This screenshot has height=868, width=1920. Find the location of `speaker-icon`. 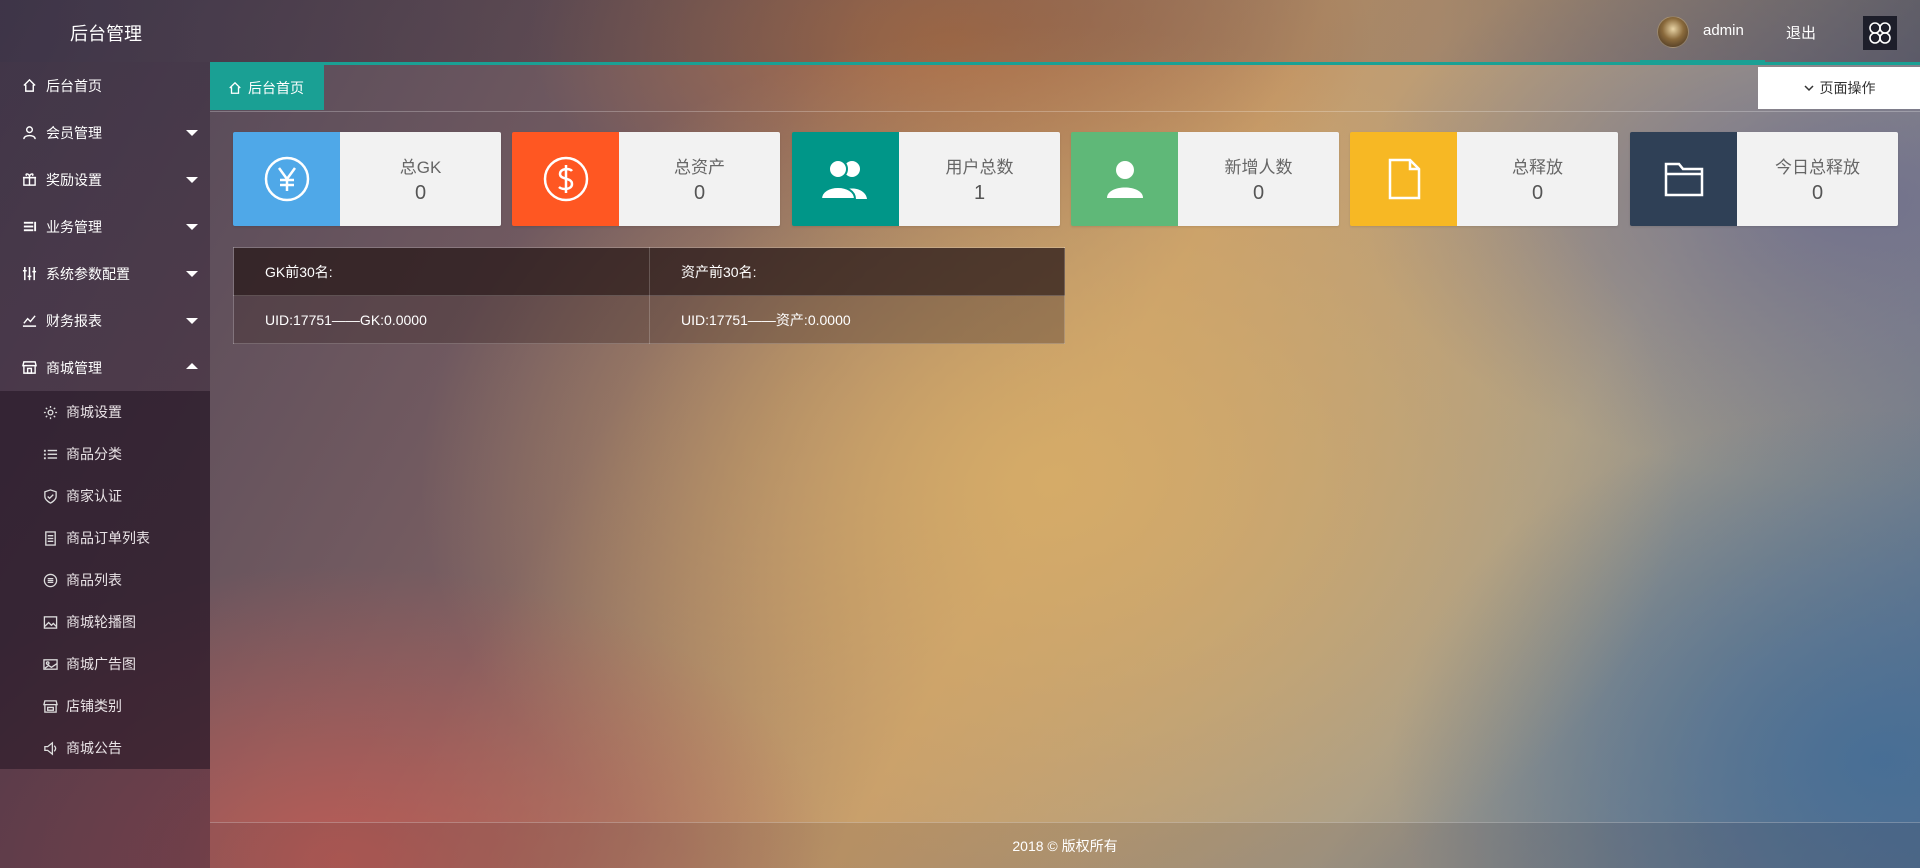

speaker-icon is located at coordinates (50, 748).